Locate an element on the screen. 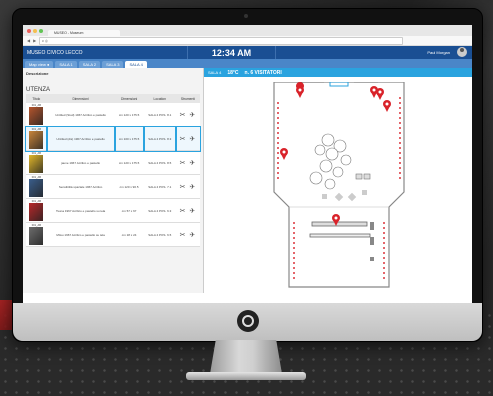 The width and height of the screenshot is (493, 396). monitor-base is located at coordinates (246, 376).